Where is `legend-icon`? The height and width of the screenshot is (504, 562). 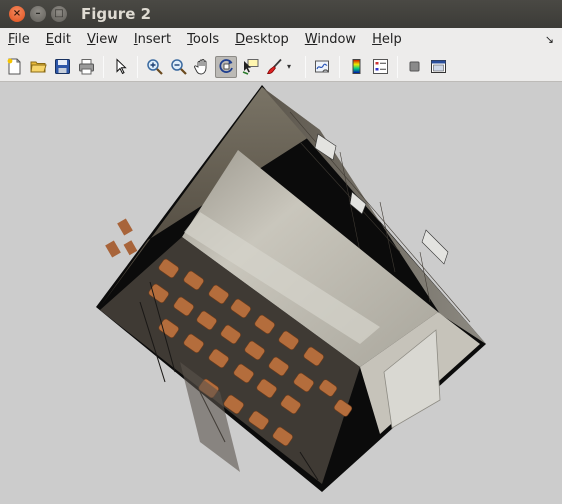 legend-icon is located at coordinates (380, 66).